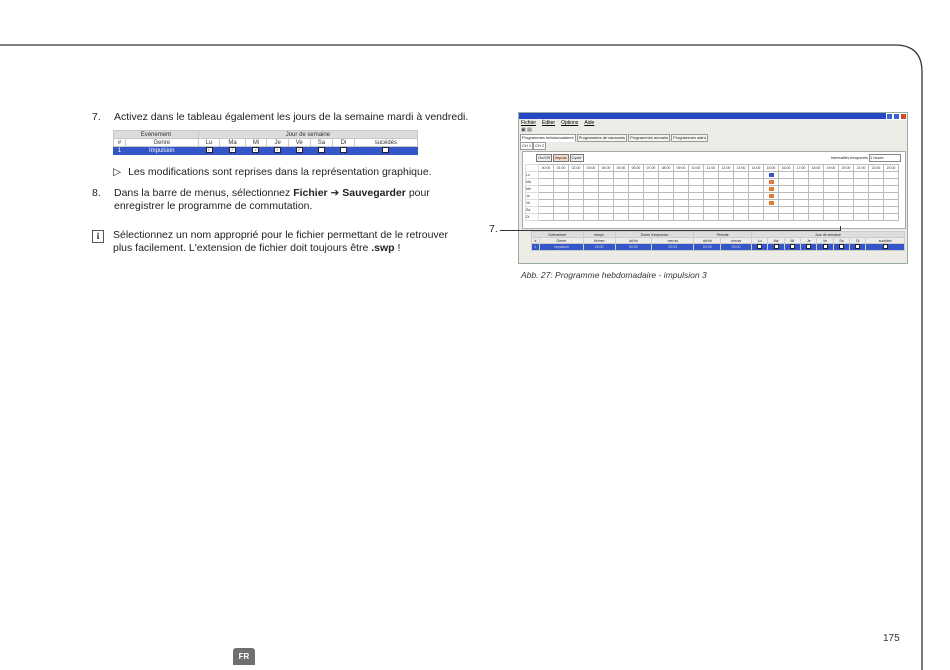 This screenshot has height=670, width=950. Describe the element at coordinates (576, 158) in the screenshot. I see `mode-button: Cycle` at that location.